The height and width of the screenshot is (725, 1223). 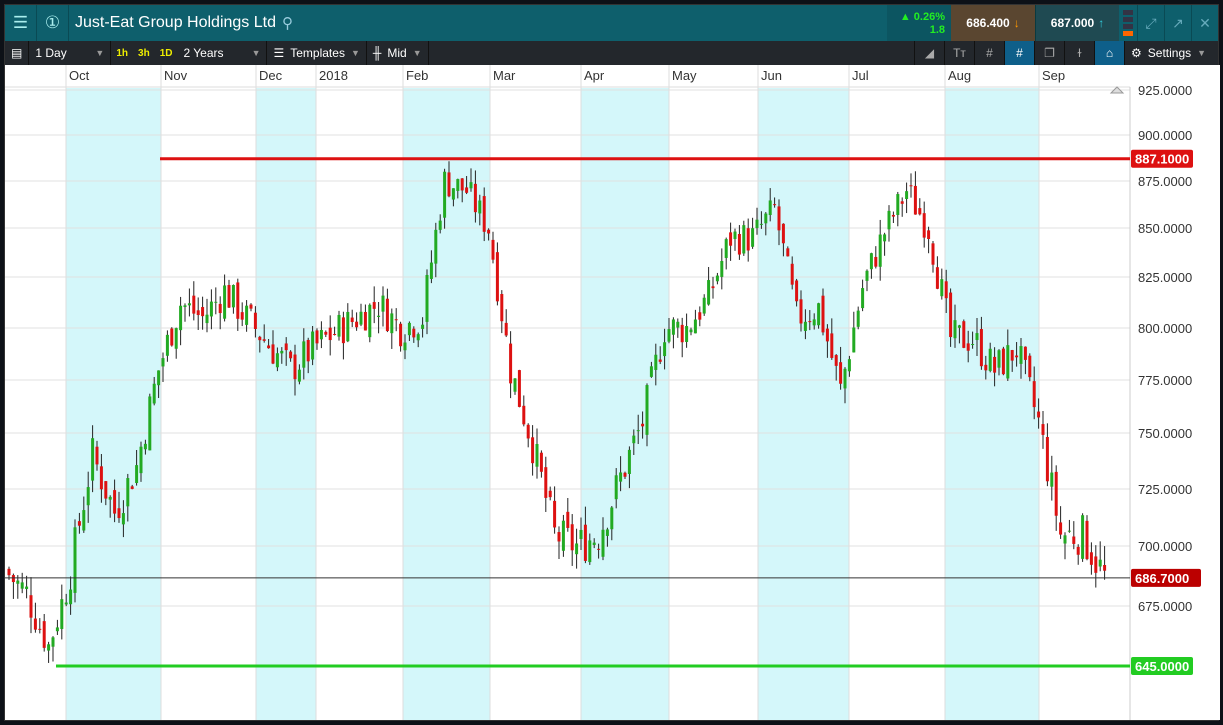 What do you see at coordinates (1165, 328) in the screenshot?
I see `price-tick-label: 800.0000` at bounding box center [1165, 328].